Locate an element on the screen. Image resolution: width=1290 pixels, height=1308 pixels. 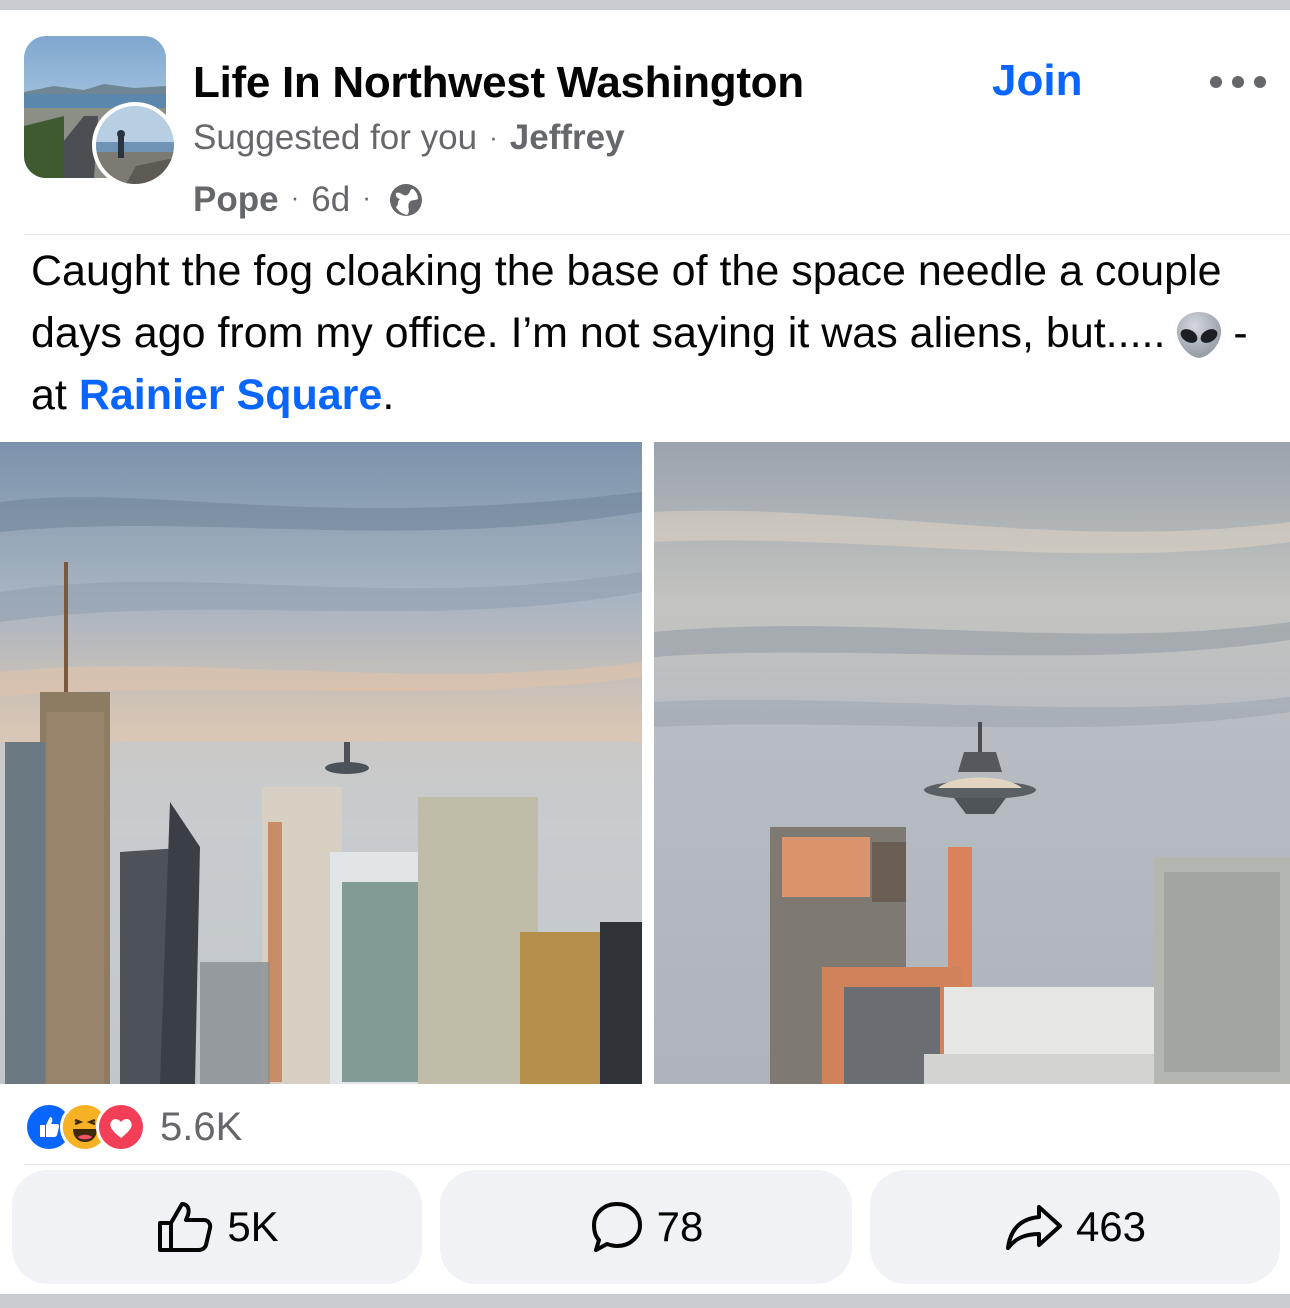
suggested-label: Suggested for you is located at coordinates (335, 137).